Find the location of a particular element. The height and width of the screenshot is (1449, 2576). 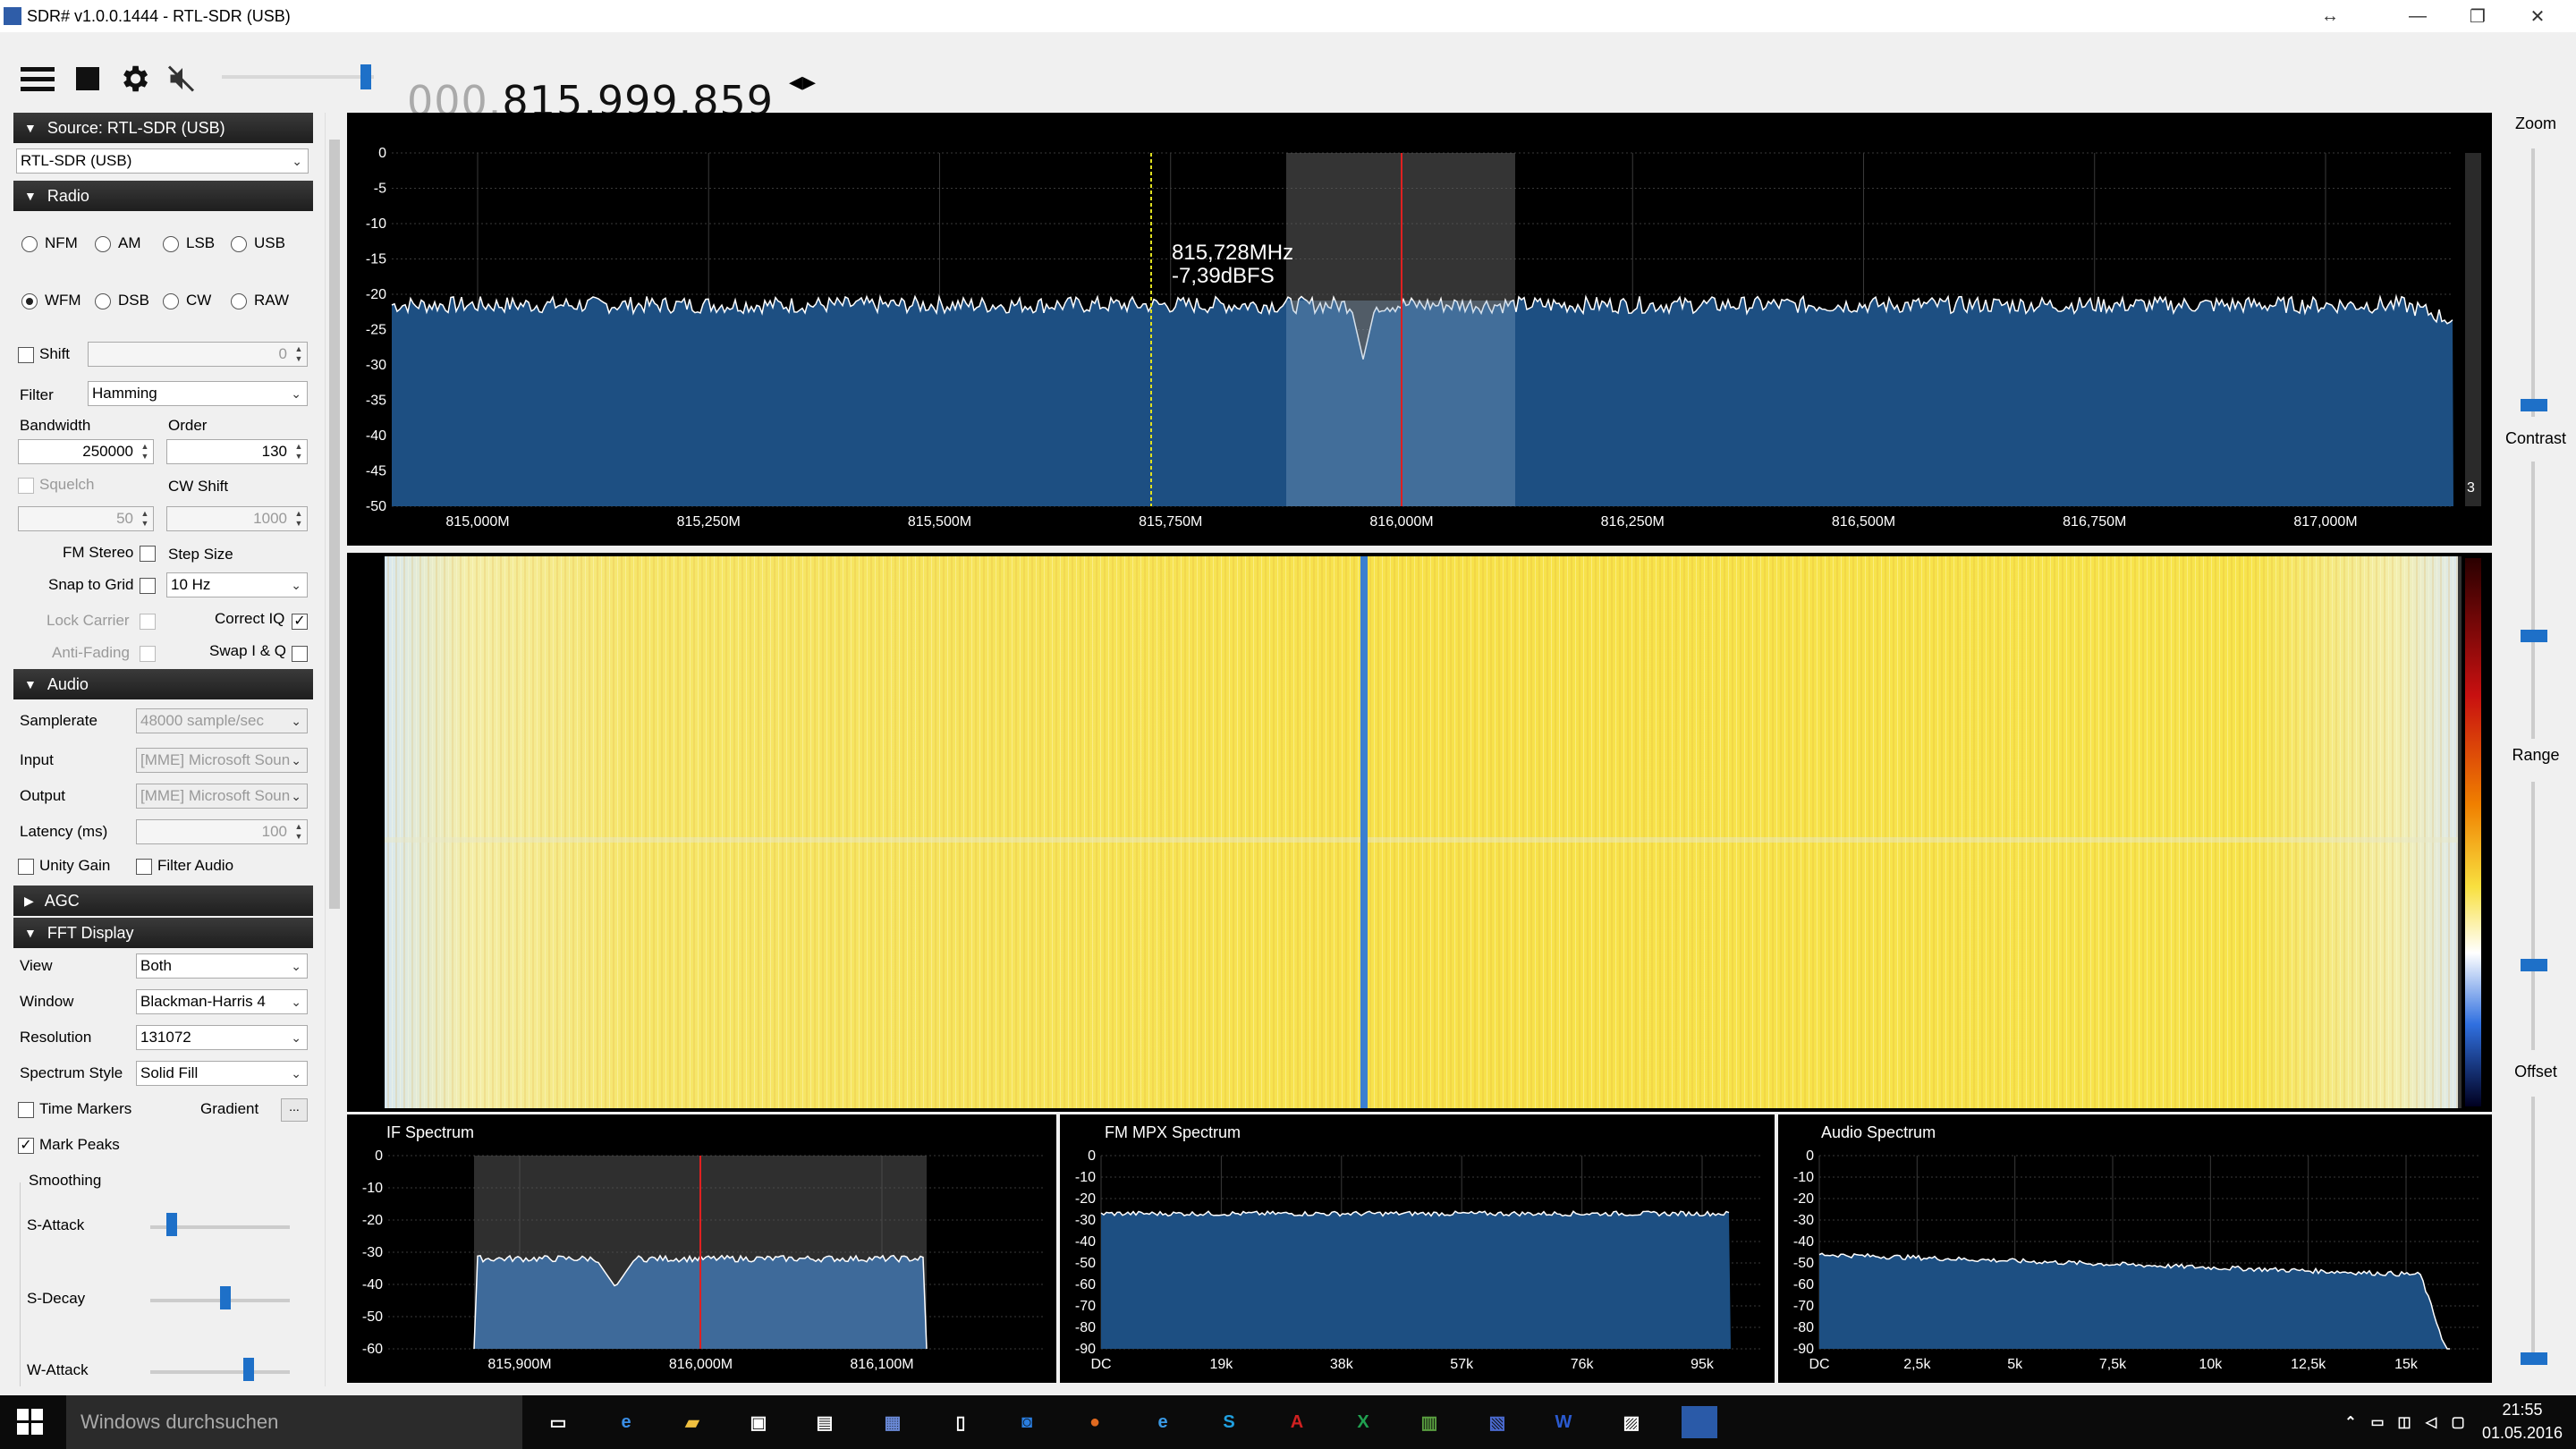

radio-lsb is located at coordinates (171, 244).